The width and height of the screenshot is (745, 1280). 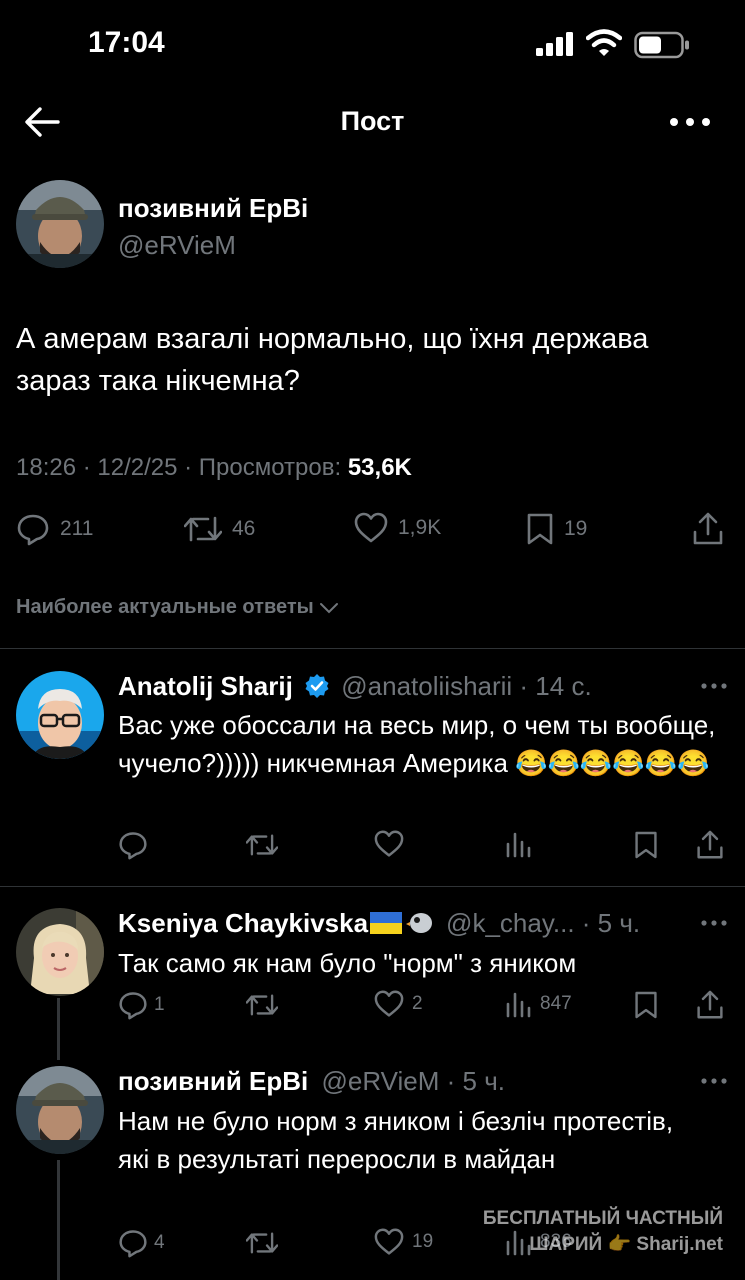 I want to click on reply-author-handle: @anatoliisharii, so click(x=426, y=686).